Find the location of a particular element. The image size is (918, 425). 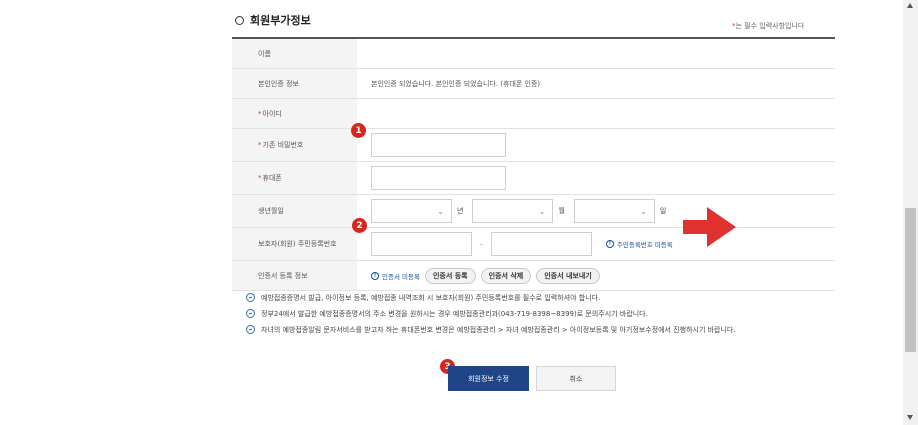

row-user-id: * 아이디 is located at coordinates (533, 114).